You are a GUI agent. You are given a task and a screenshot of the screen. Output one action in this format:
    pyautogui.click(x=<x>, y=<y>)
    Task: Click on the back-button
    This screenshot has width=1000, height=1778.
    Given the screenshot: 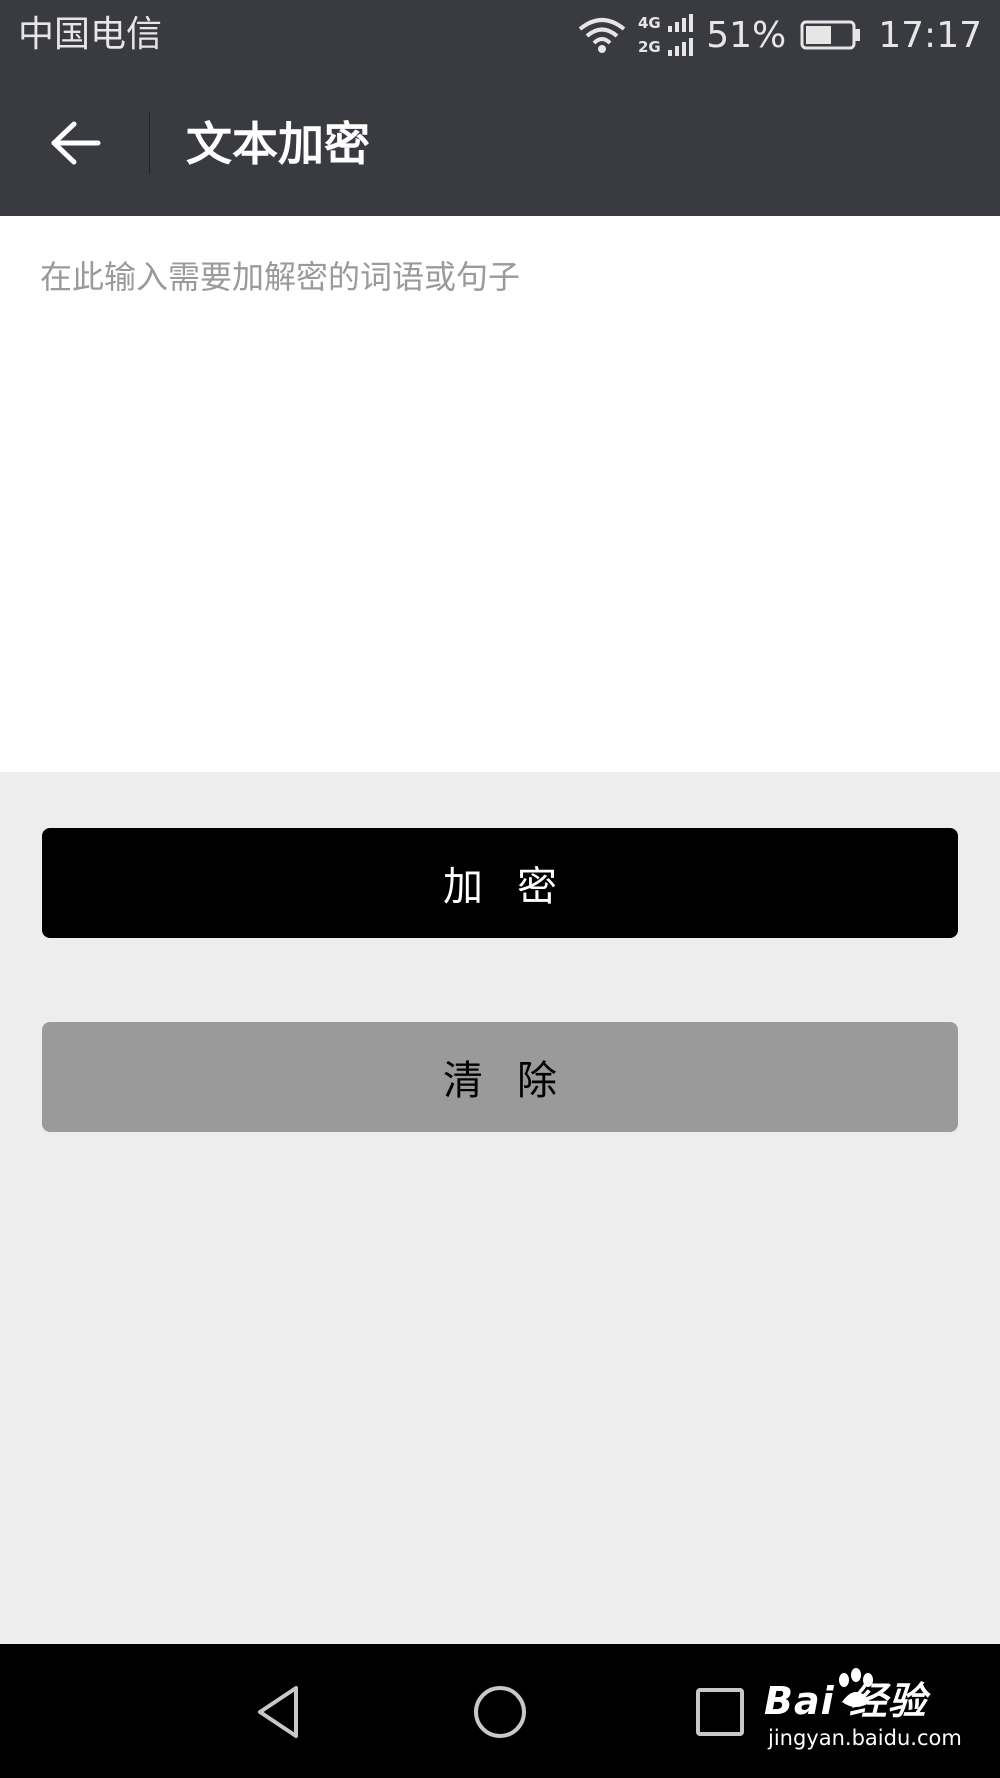 What is the action you would take?
    pyautogui.click(x=76, y=144)
    